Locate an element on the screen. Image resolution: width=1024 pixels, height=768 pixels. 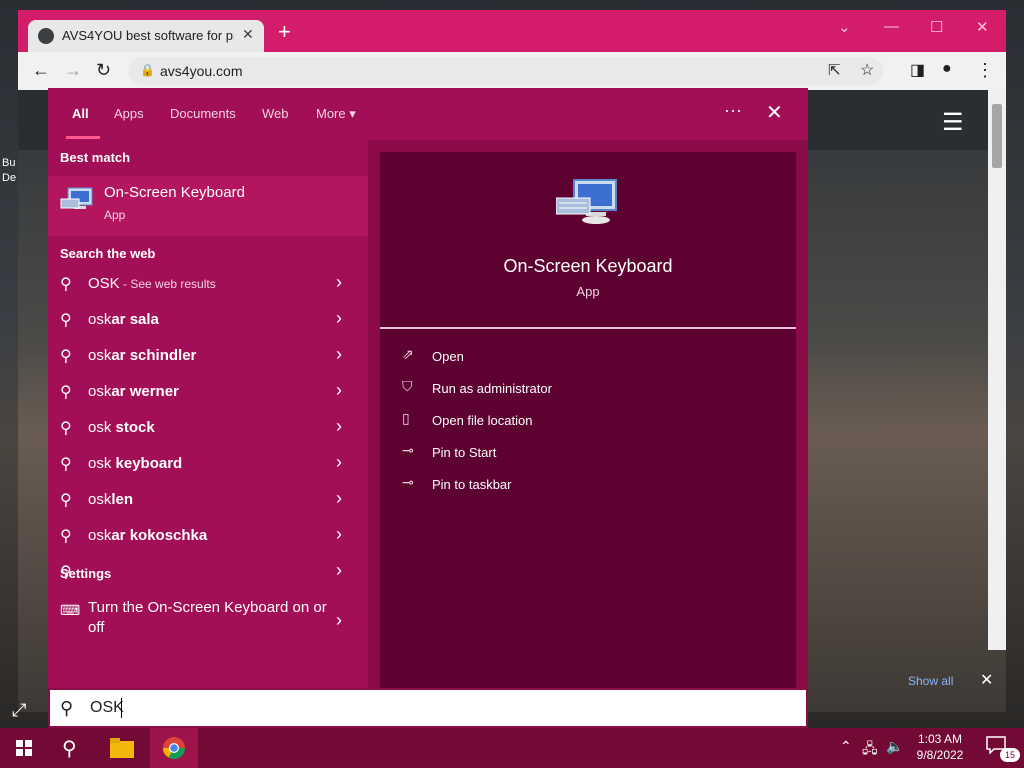
action-open: ⇗ Open is located at coordinates (592, 357).